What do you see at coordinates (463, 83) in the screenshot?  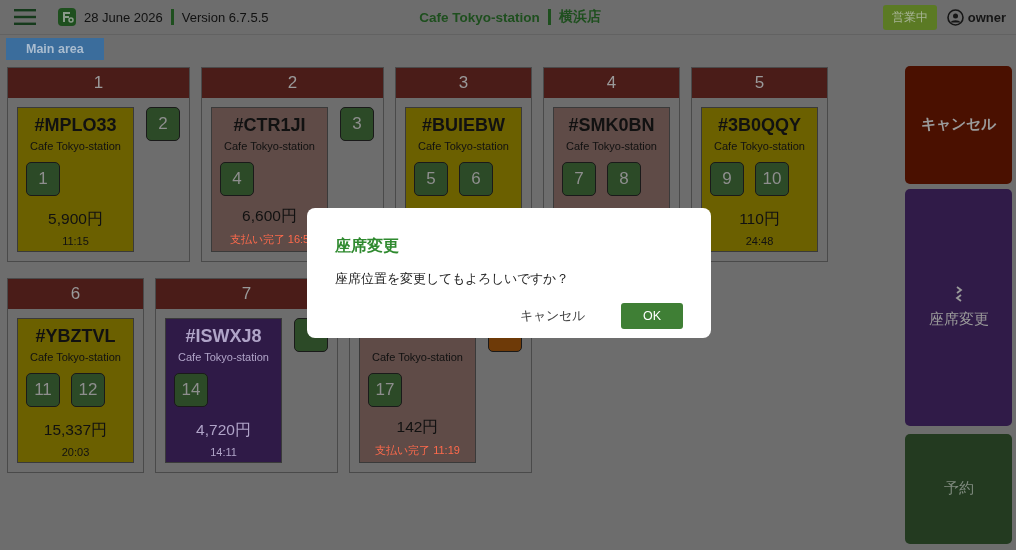 I see `table-number: 3` at bounding box center [463, 83].